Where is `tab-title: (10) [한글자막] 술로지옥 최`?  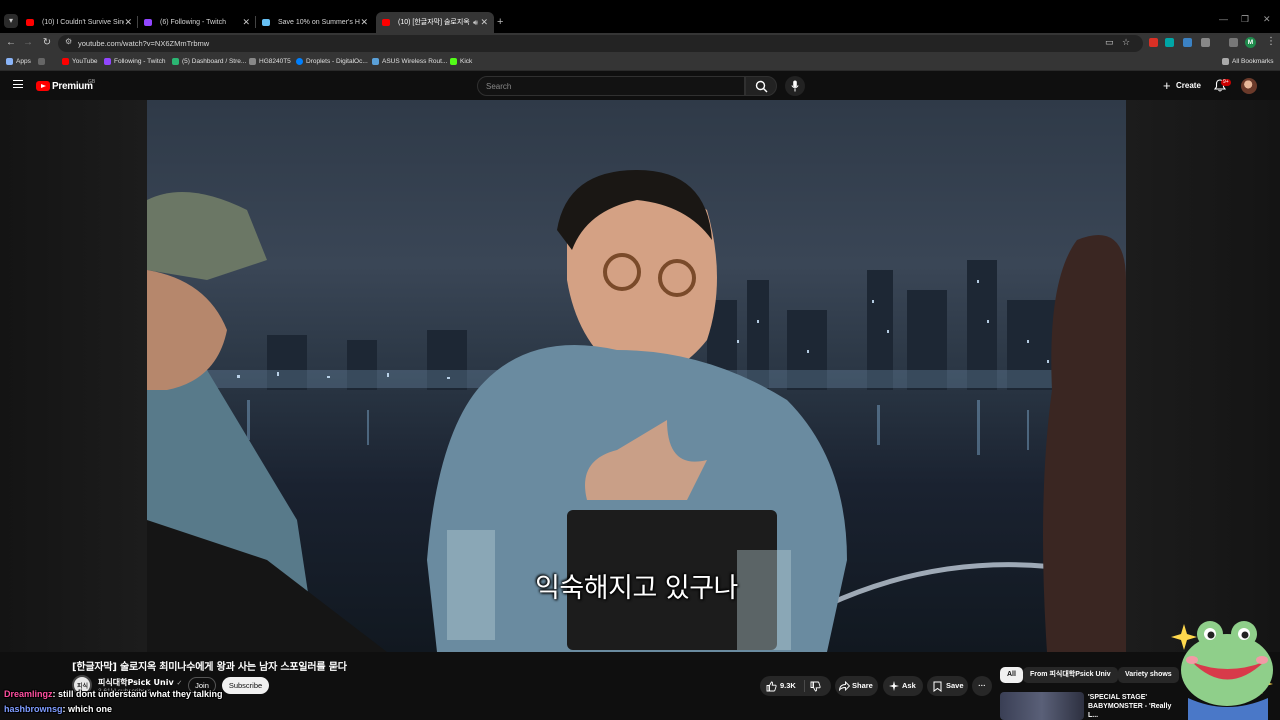 tab-title: (10) [한글자막] 술로지옥 최 is located at coordinates (434, 22).